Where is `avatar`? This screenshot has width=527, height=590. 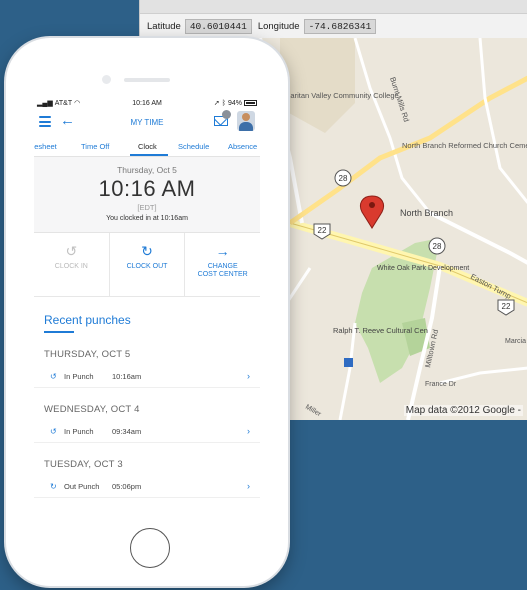 avatar is located at coordinates (246, 121).